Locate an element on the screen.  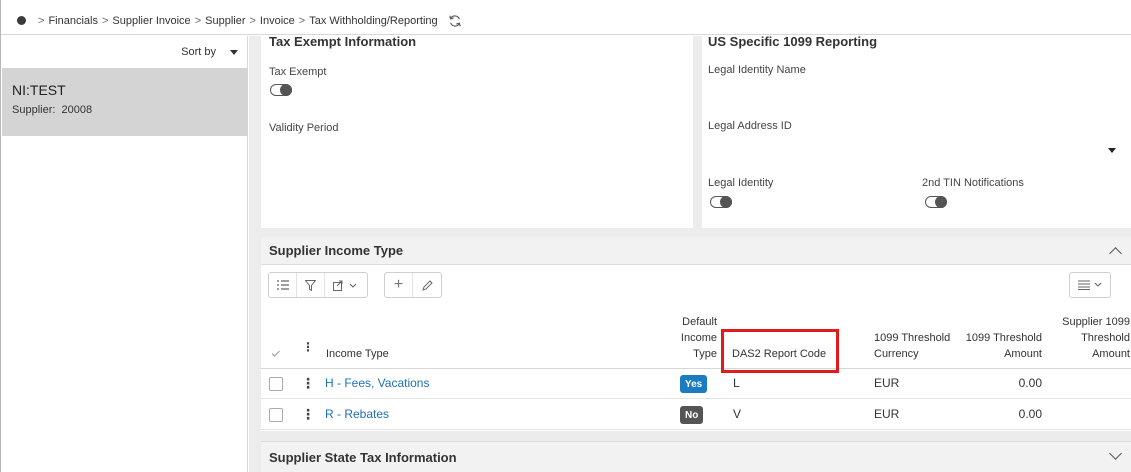
default-badge-yes: Yes is located at coordinates (694, 384).